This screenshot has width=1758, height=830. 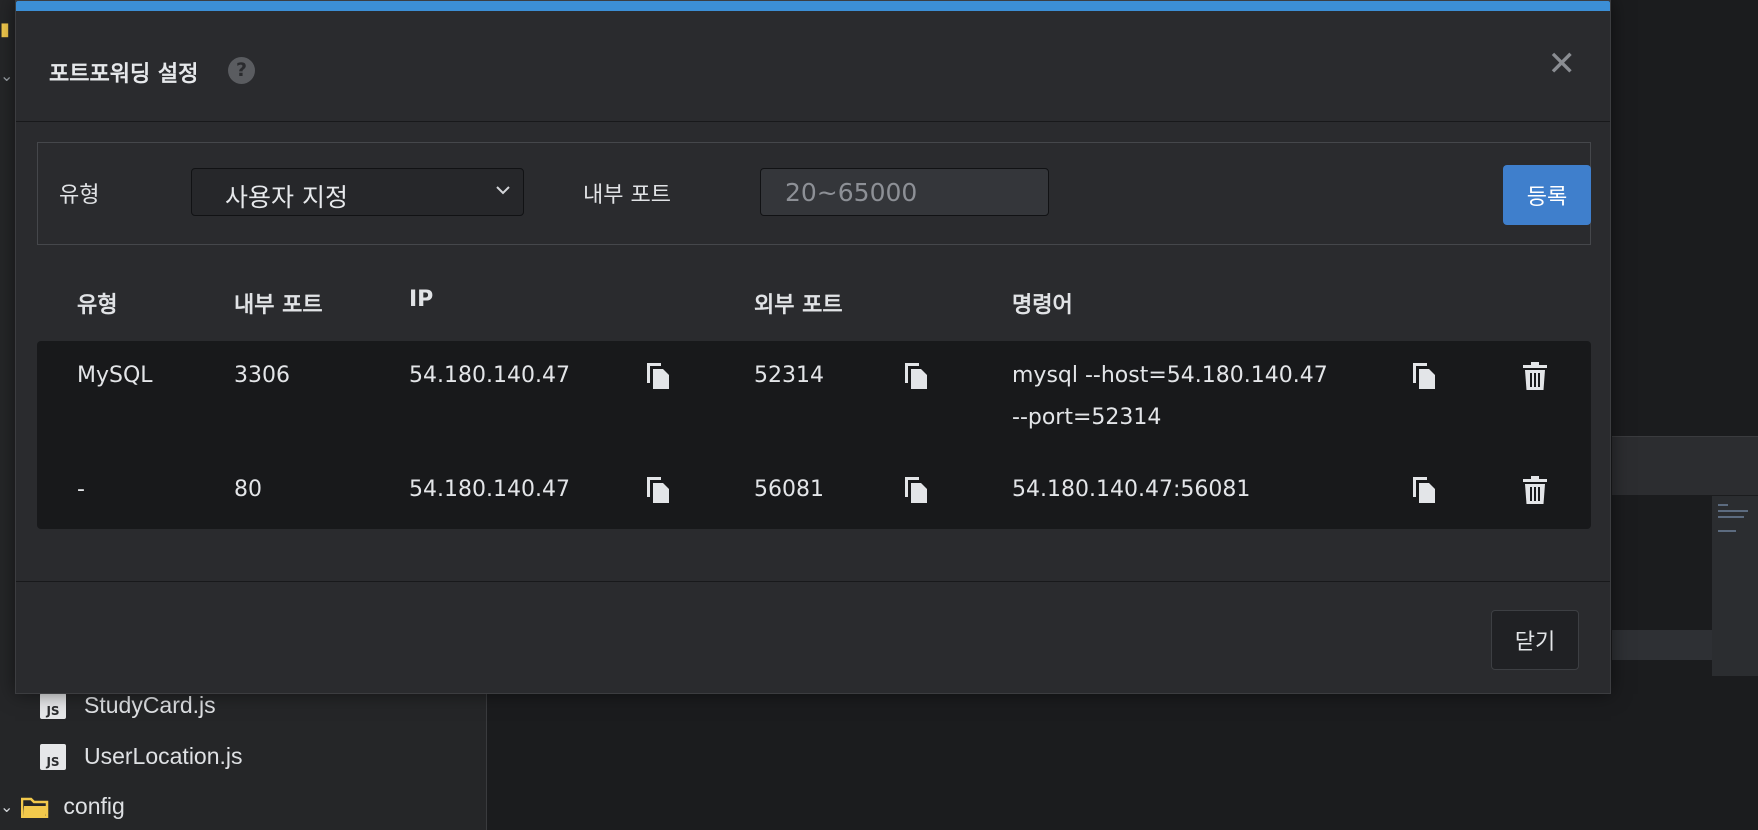 I want to click on dialog-footer: 닫기, so click(x=813, y=637).